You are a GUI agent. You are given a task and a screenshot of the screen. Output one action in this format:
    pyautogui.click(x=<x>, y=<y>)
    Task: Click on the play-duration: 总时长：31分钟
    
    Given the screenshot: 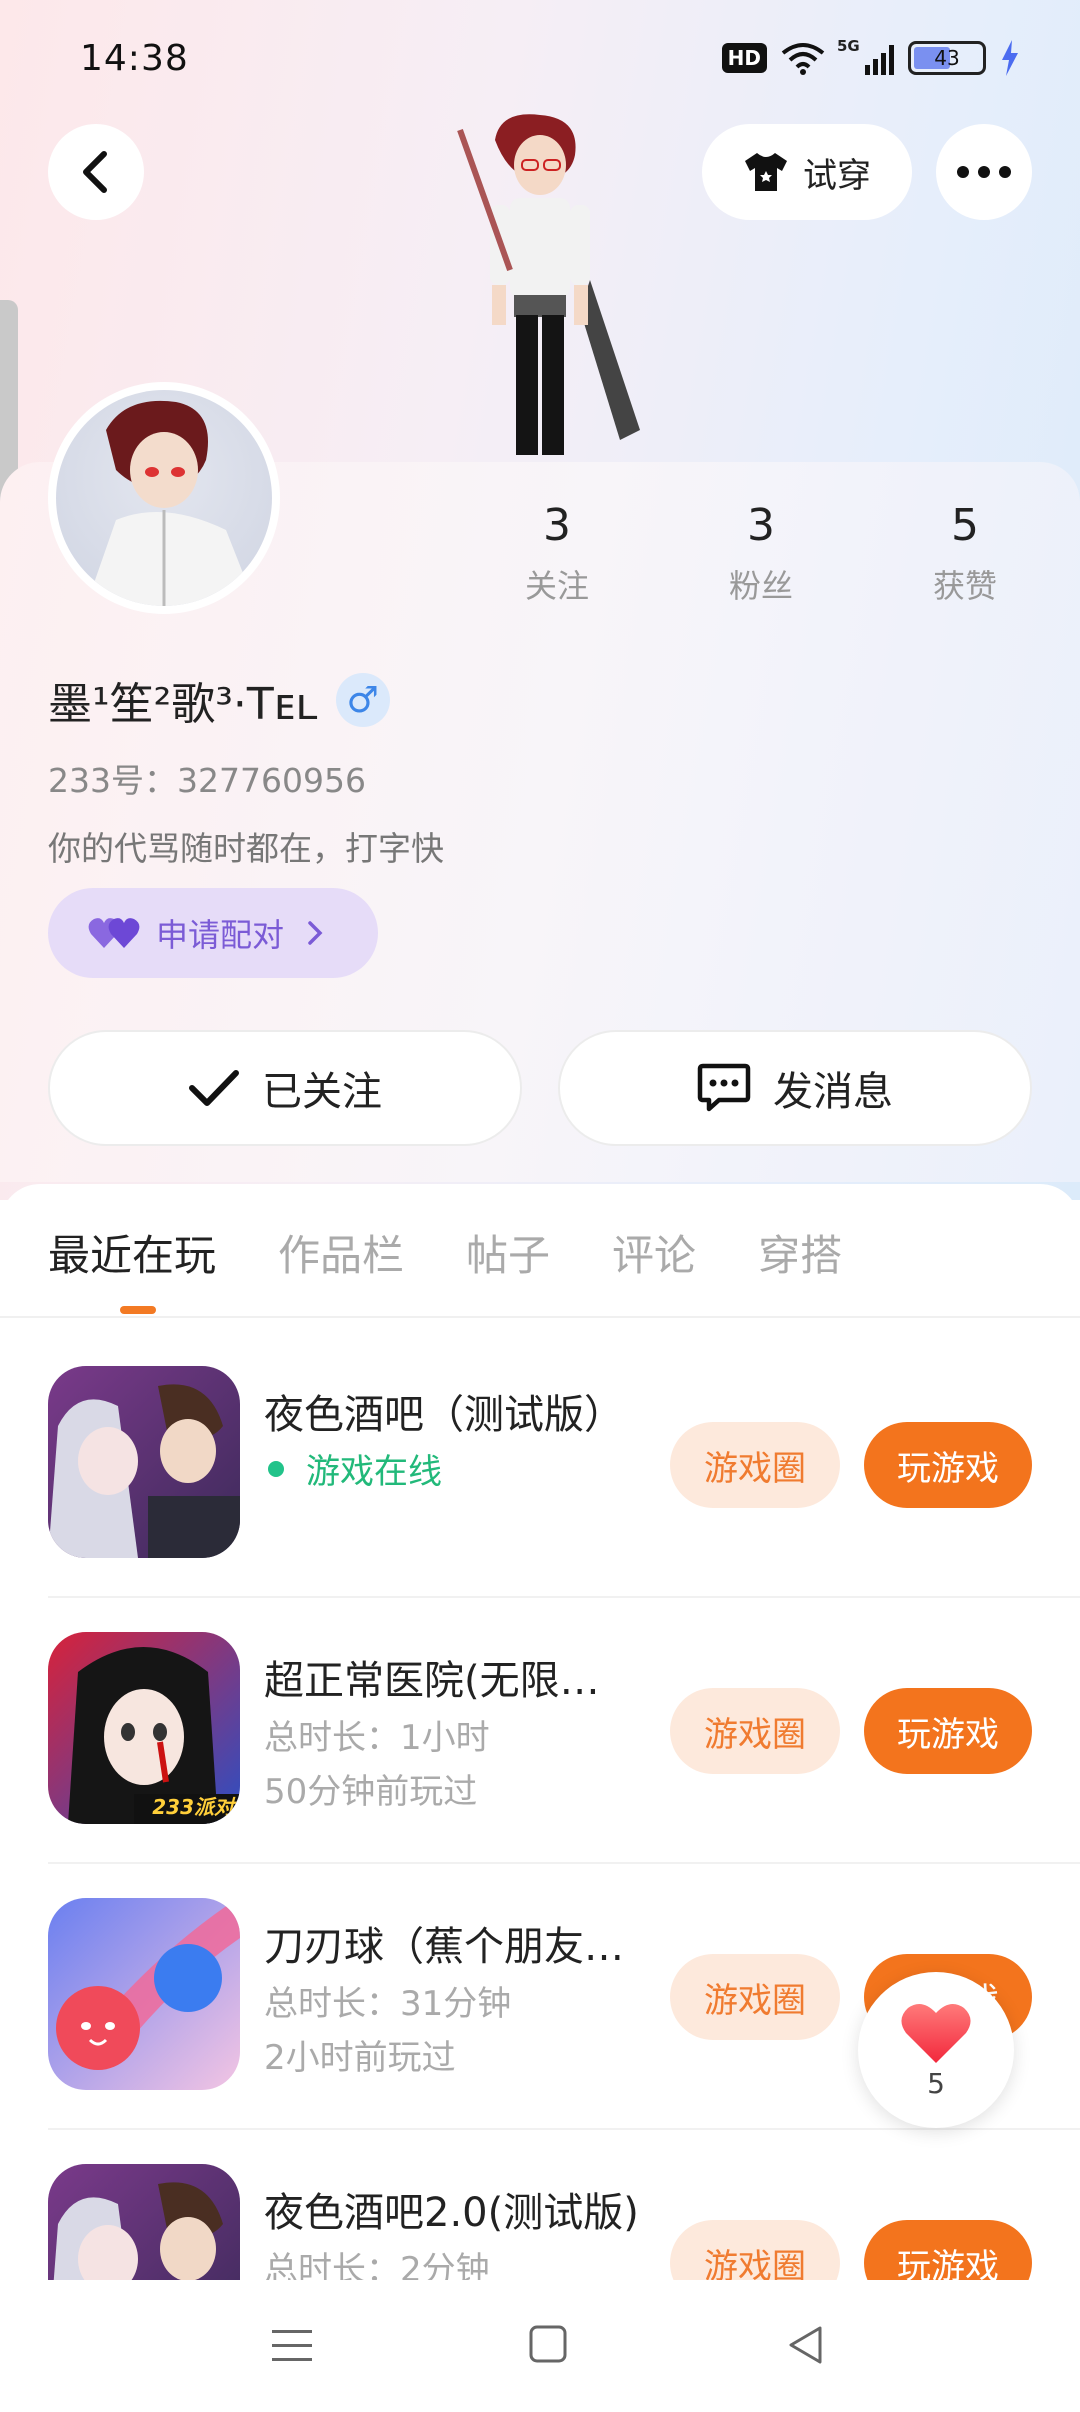 What is the action you would take?
    pyautogui.click(x=388, y=2004)
    